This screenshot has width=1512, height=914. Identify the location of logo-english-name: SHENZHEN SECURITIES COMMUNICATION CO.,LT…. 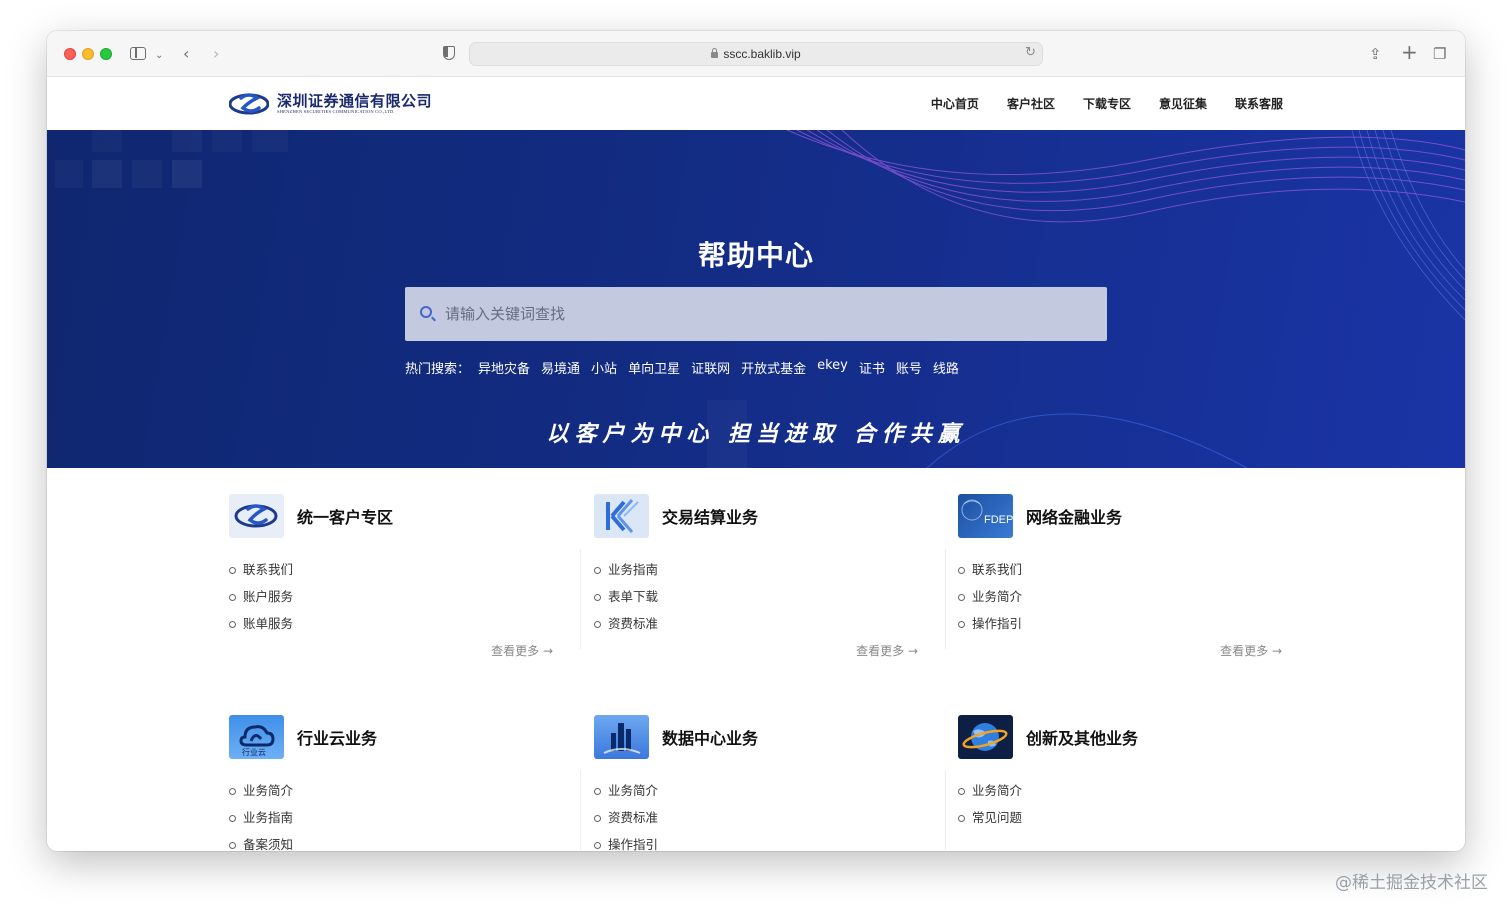
(336, 111).